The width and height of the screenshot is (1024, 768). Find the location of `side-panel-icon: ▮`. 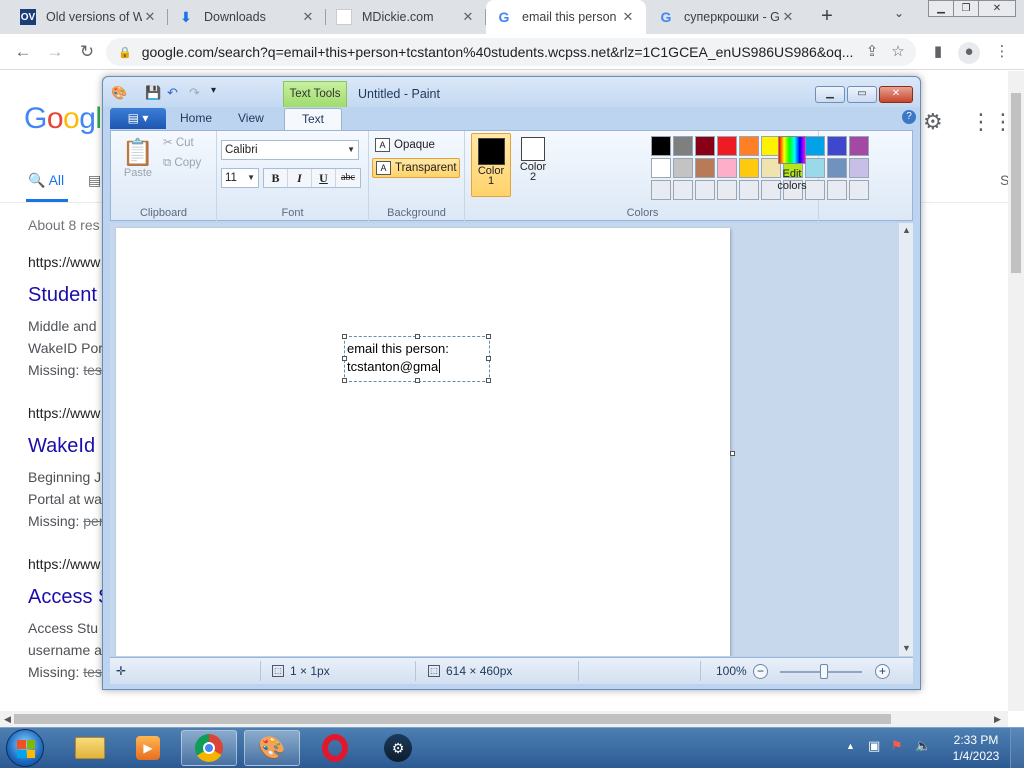

side-panel-icon: ▮ is located at coordinates (938, 52).